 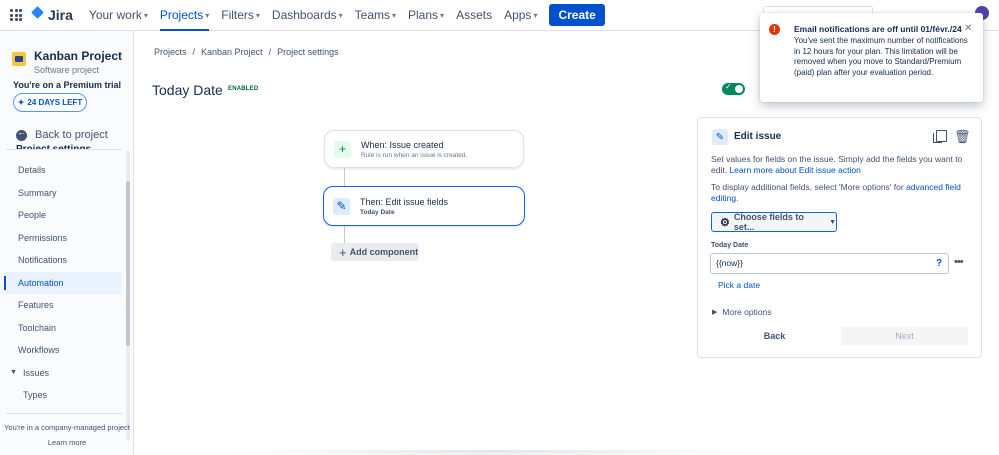 I want to click on back-button: Back, so click(x=774, y=336).